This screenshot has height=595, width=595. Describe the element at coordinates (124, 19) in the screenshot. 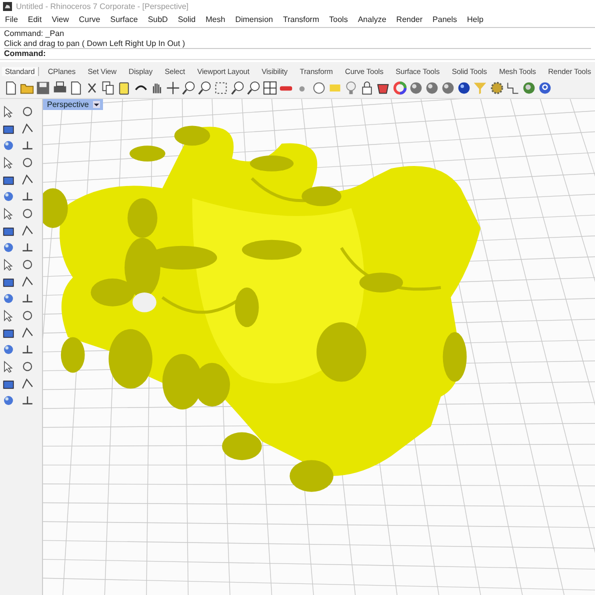

I see `menu-item: Surface` at that location.